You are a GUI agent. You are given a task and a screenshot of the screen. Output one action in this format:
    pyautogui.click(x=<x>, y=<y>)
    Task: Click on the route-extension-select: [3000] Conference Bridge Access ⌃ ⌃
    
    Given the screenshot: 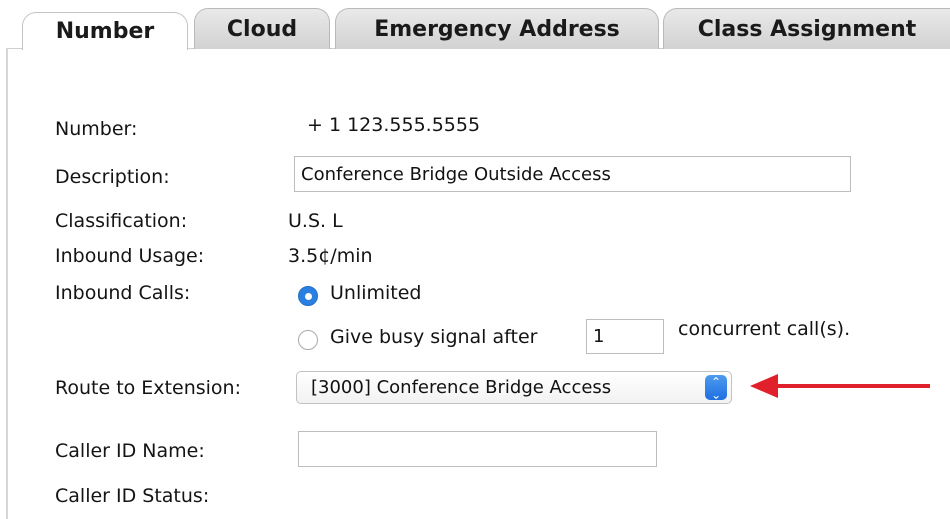 What is the action you would take?
    pyautogui.click(x=514, y=387)
    